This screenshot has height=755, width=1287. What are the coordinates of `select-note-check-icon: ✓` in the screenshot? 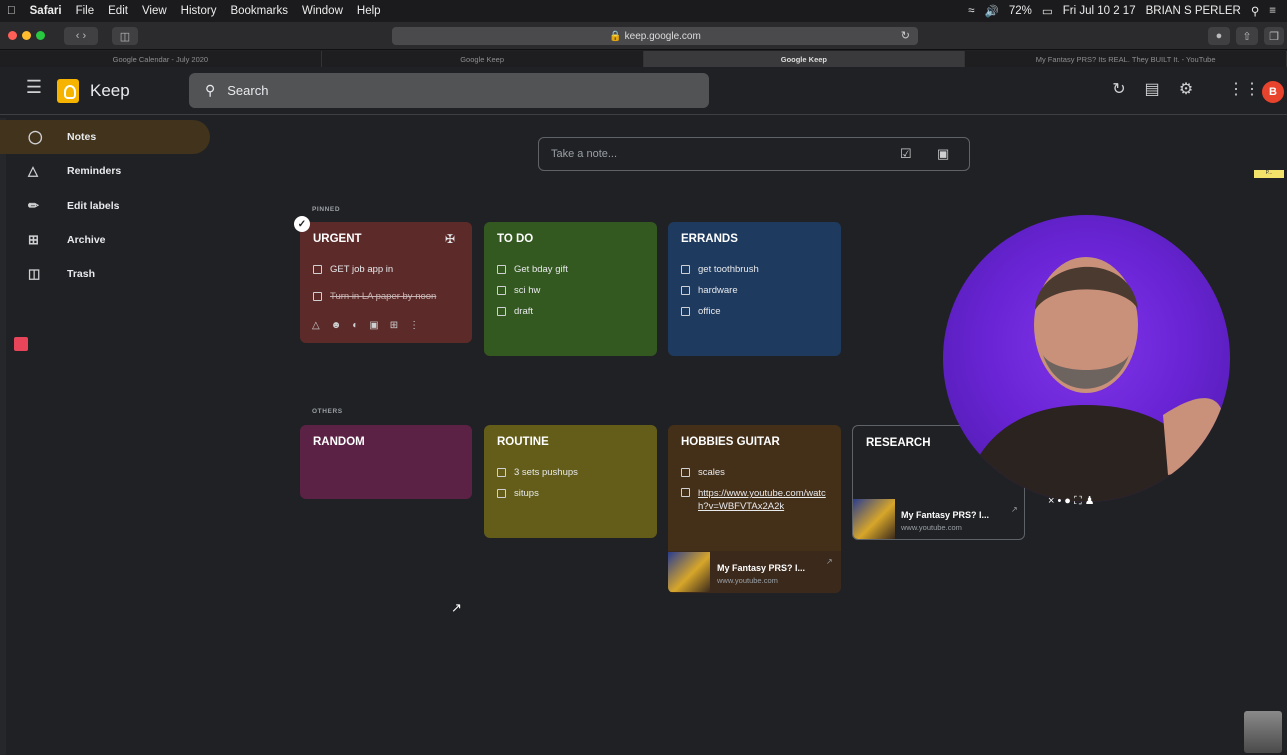 It's located at (302, 224).